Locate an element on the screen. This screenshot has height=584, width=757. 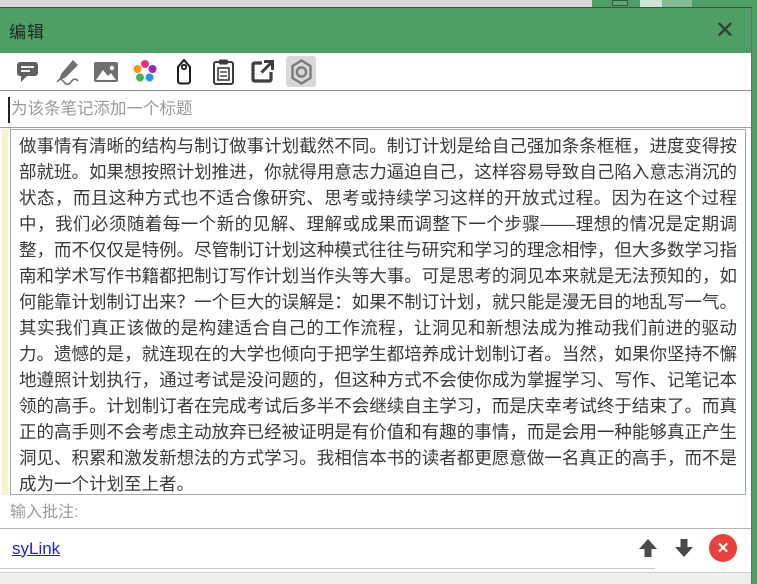
note-title-row is located at coordinates (375, 110).